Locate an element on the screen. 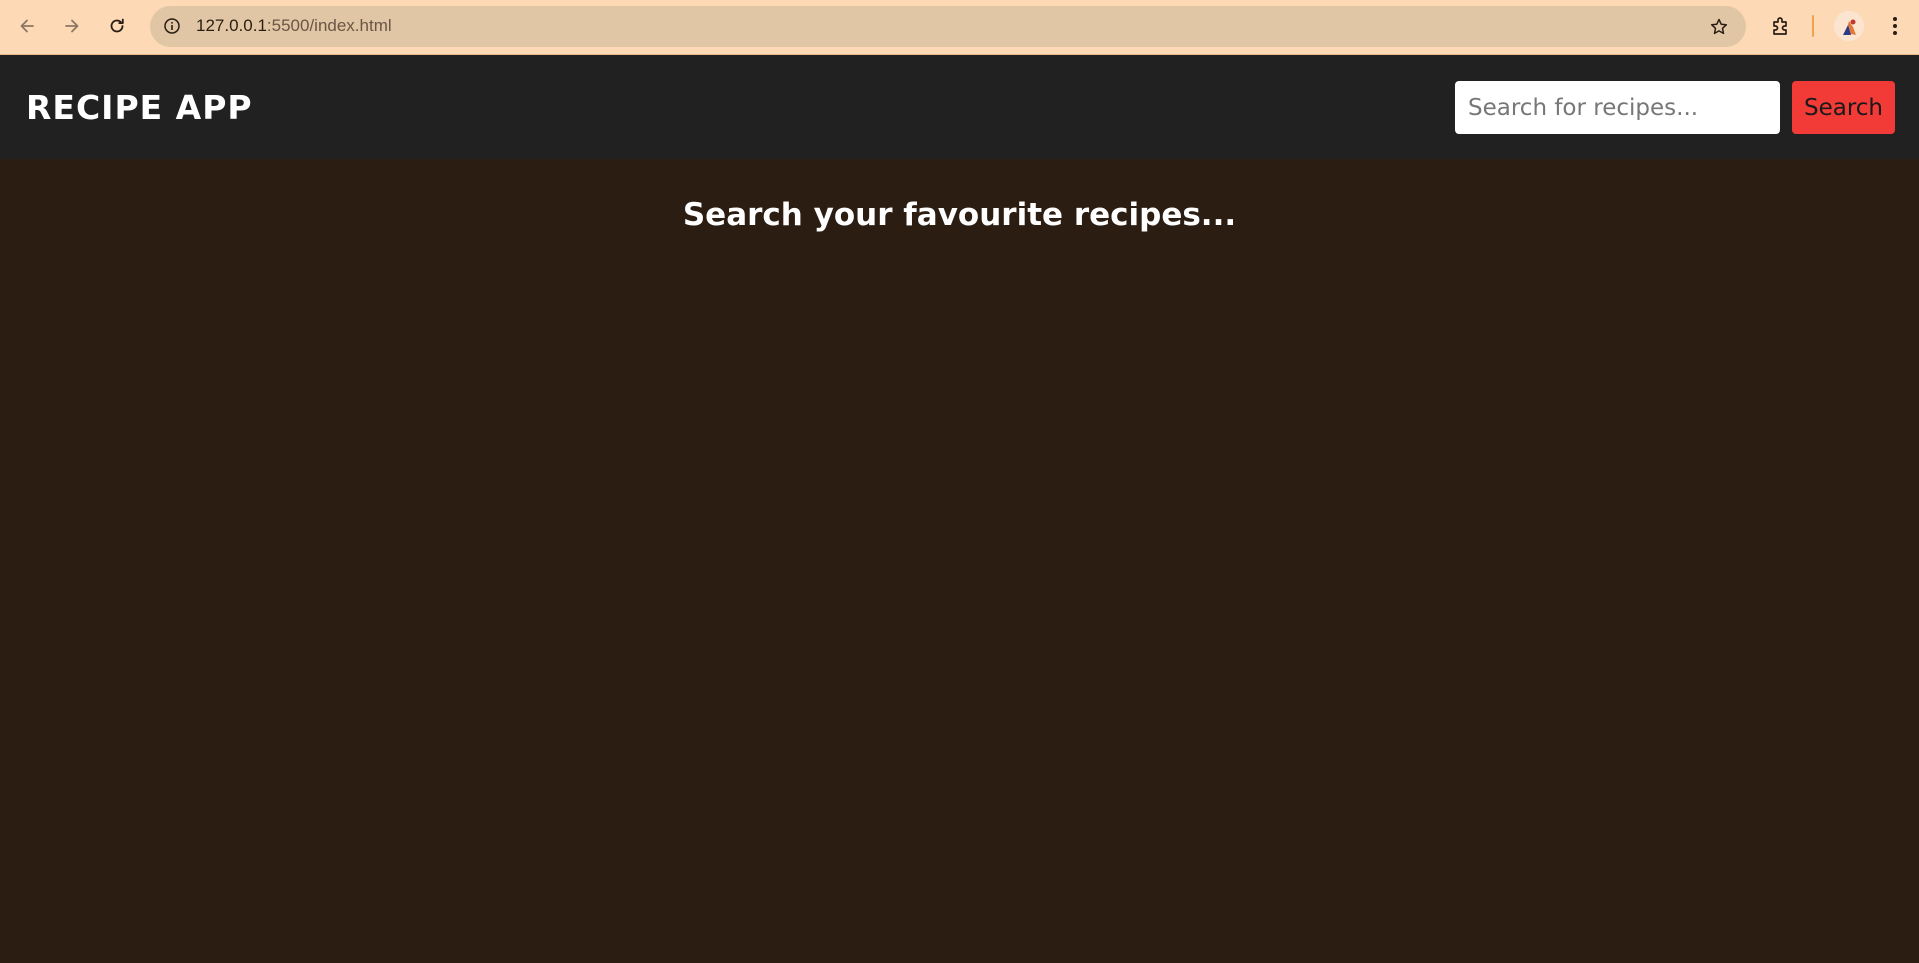  browser-toolbar: 127.0.0.1:5500/index.html is located at coordinates (959, 27).